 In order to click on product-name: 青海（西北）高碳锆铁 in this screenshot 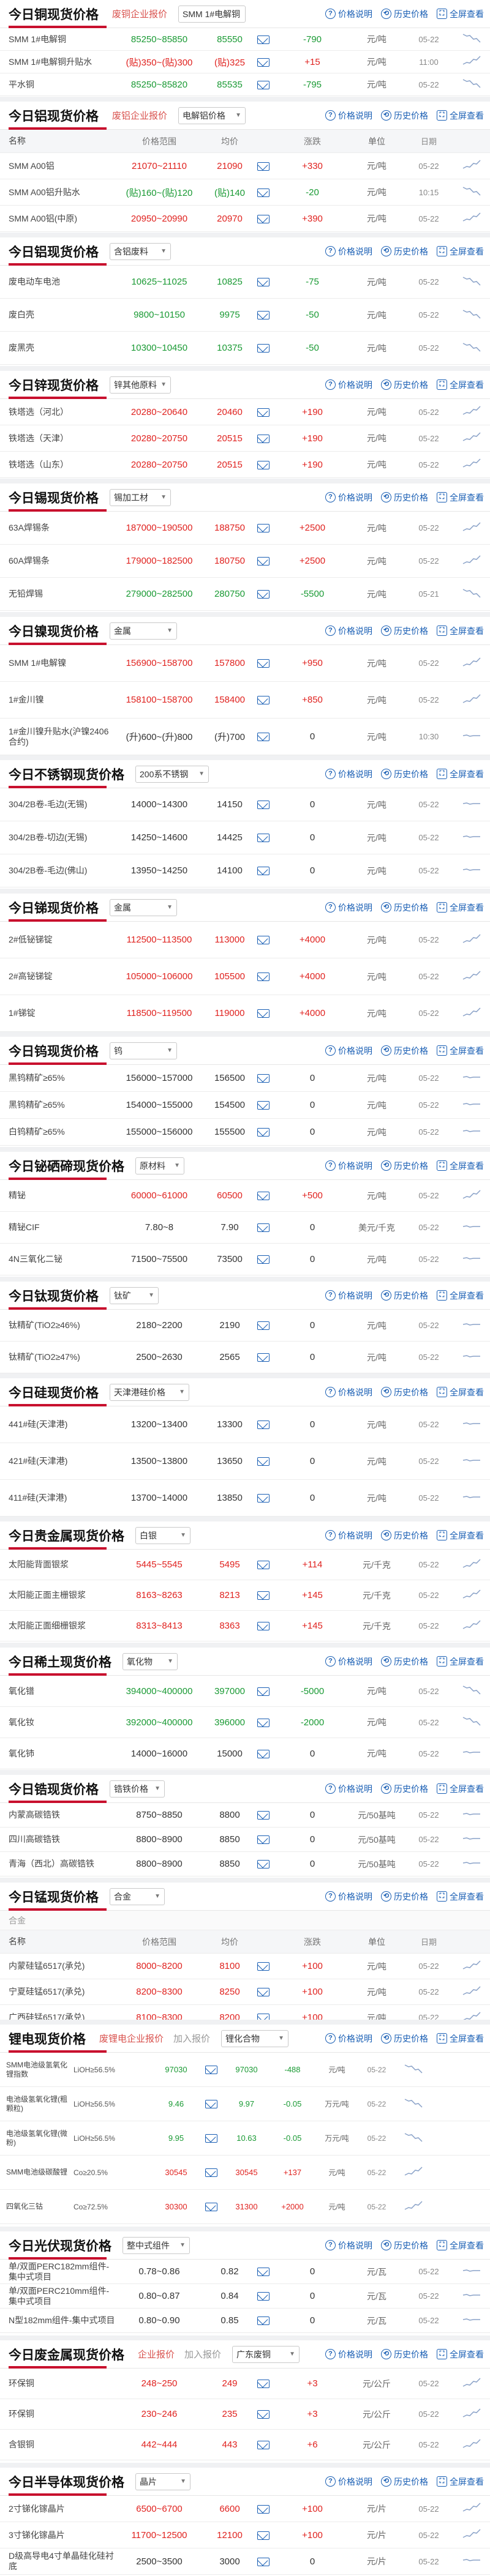, I will do `click(58, 1864)`.